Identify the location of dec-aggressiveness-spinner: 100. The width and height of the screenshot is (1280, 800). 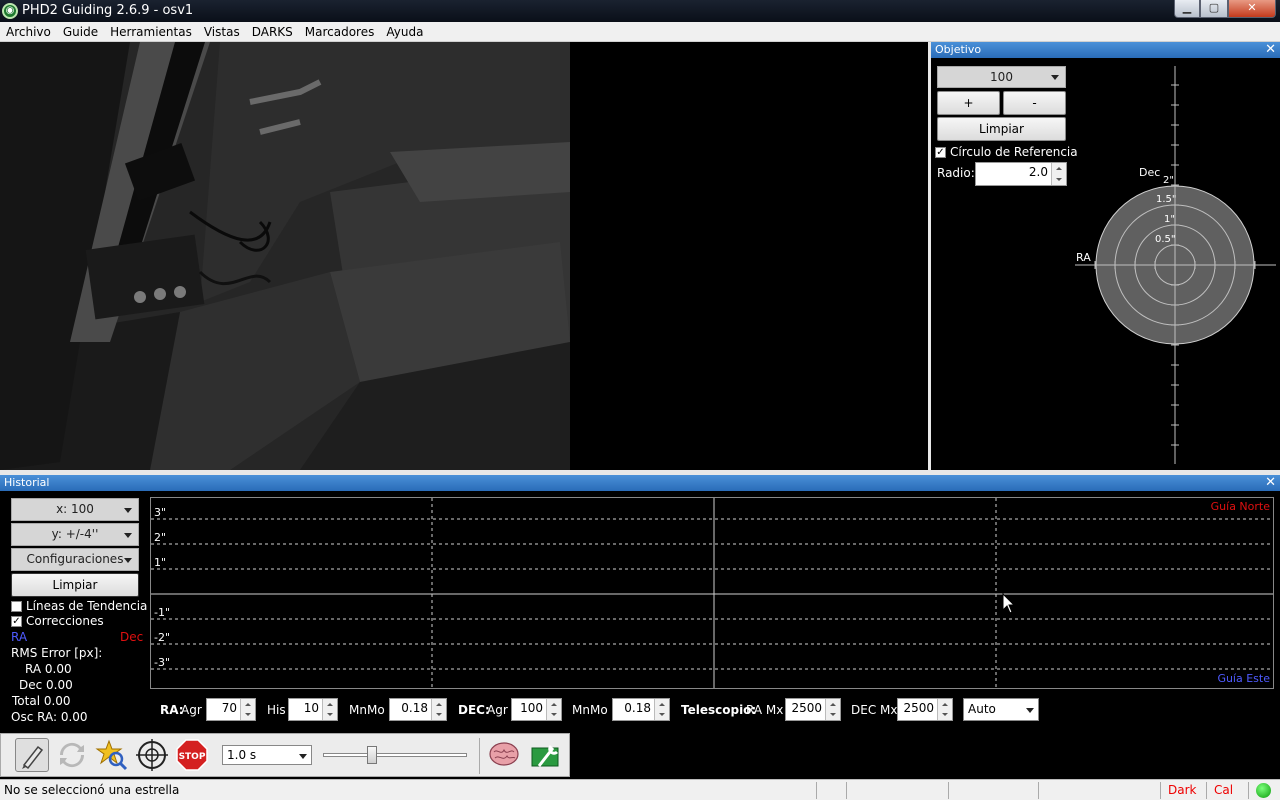
(536, 709).